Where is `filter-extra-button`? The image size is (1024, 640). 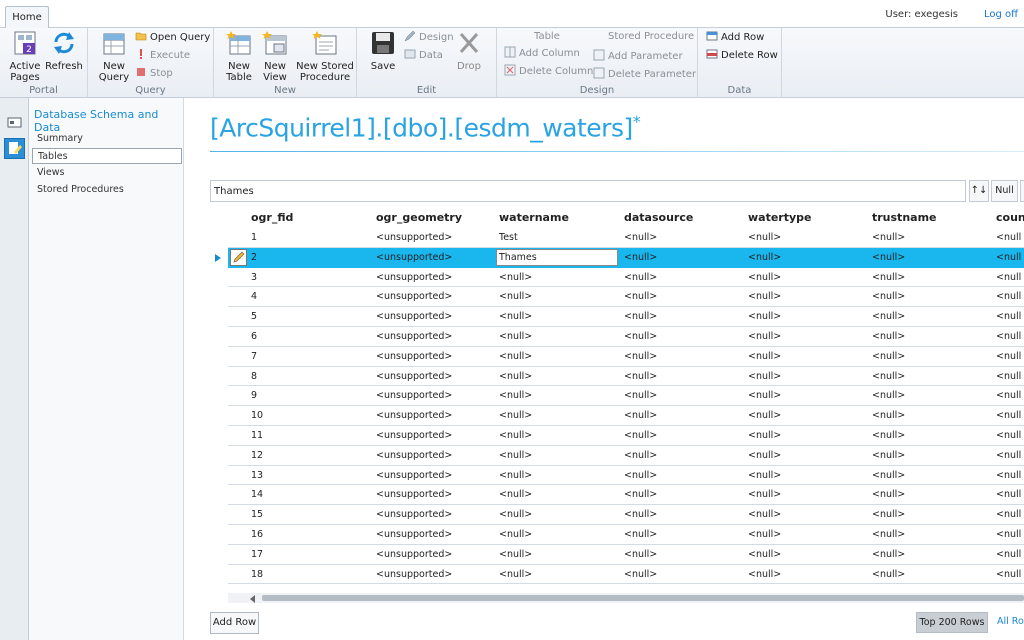 filter-extra-button is located at coordinates (1022, 191).